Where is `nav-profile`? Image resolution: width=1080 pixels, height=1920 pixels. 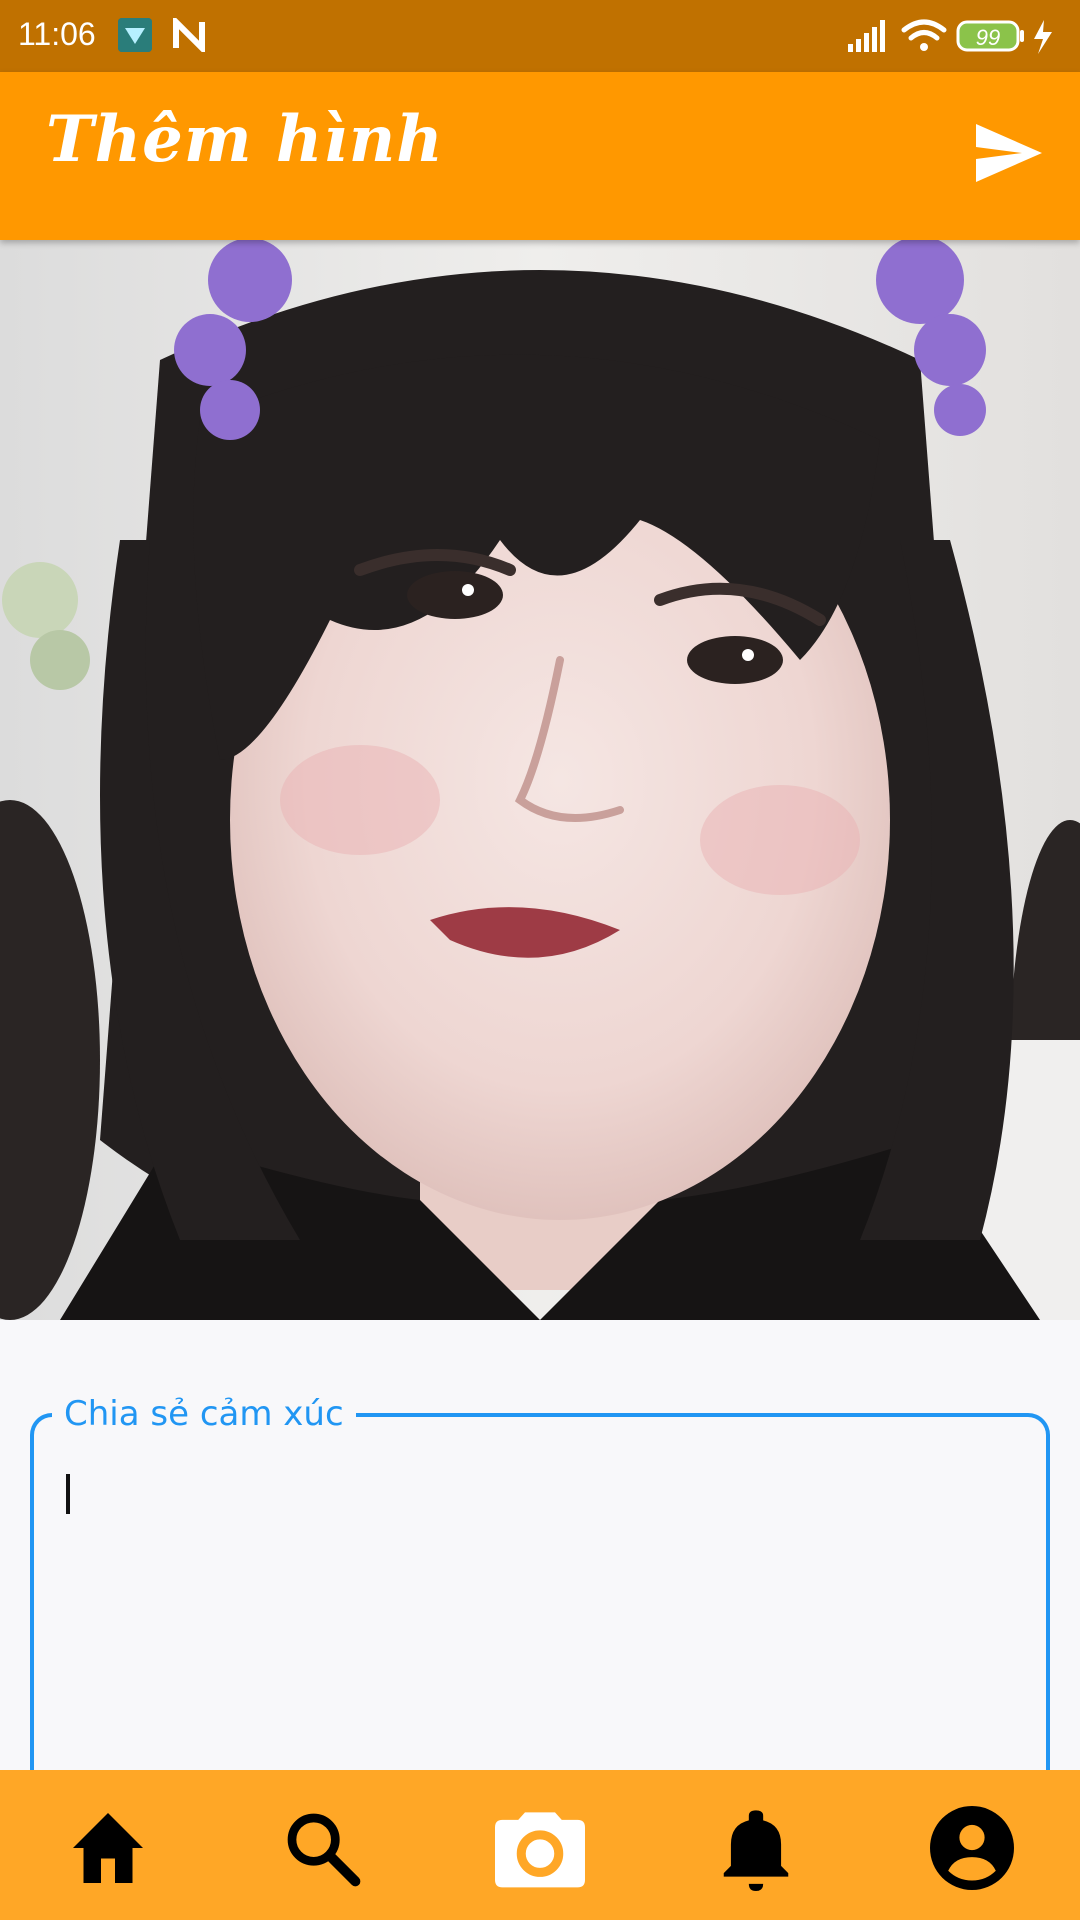
nav-profile is located at coordinates (972, 1848).